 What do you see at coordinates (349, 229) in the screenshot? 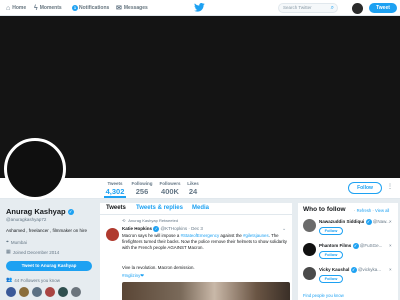
I see `suggestion-item: Nawazuddin Siddiqui ✓ @Naw... Follow ×` at bounding box center [349, 229].